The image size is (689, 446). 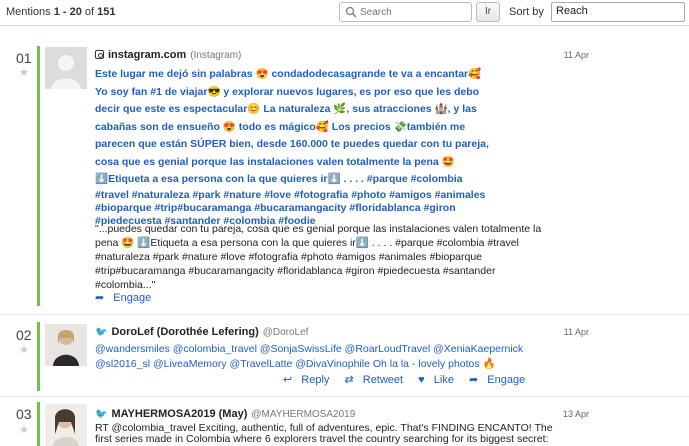 I want to click on source-handle: @MAYHERMOSA2019, so click(x=303, y=414).